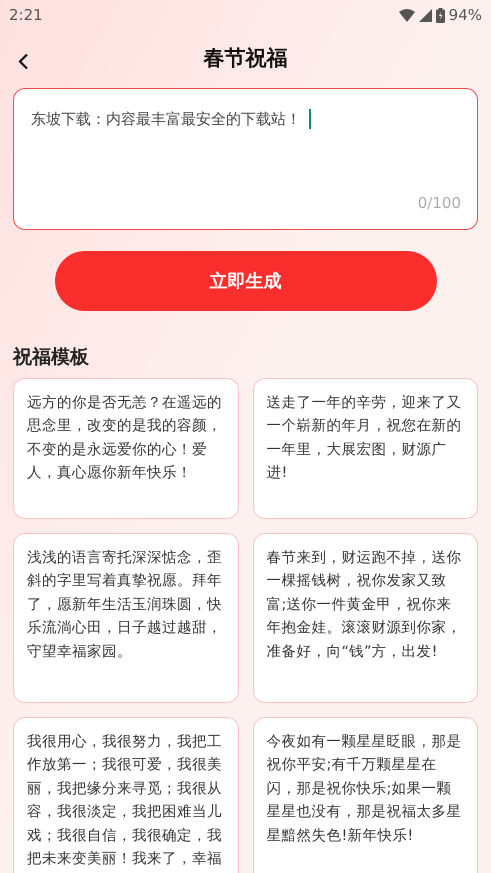  Describe the element at coordinates (439, 203) in the screenshot. I see `character-counter: 0/100` at that location.